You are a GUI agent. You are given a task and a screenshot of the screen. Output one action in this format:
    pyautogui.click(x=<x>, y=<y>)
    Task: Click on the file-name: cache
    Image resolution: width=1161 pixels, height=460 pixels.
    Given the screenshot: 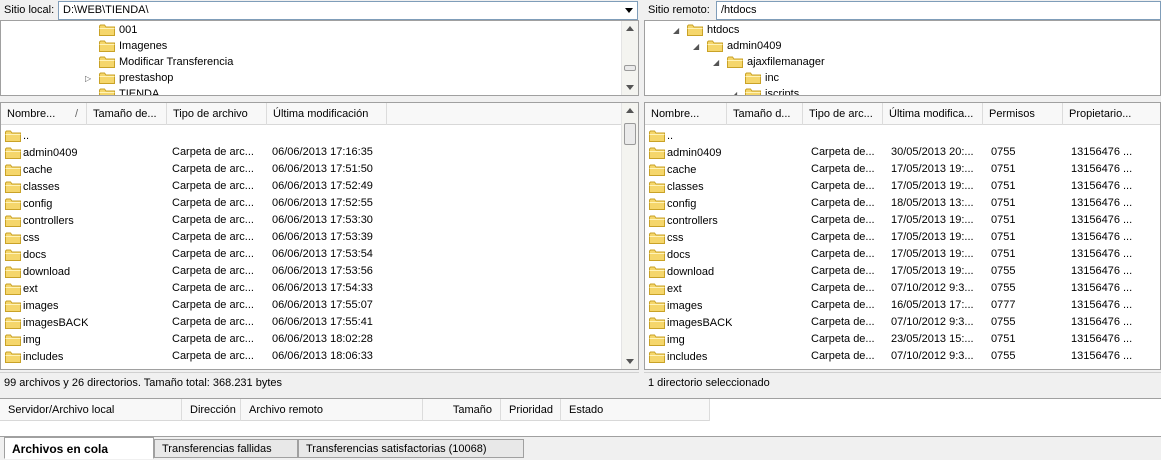 What is the action you would take?
    pyautogui.click(x=38, y=169)
    